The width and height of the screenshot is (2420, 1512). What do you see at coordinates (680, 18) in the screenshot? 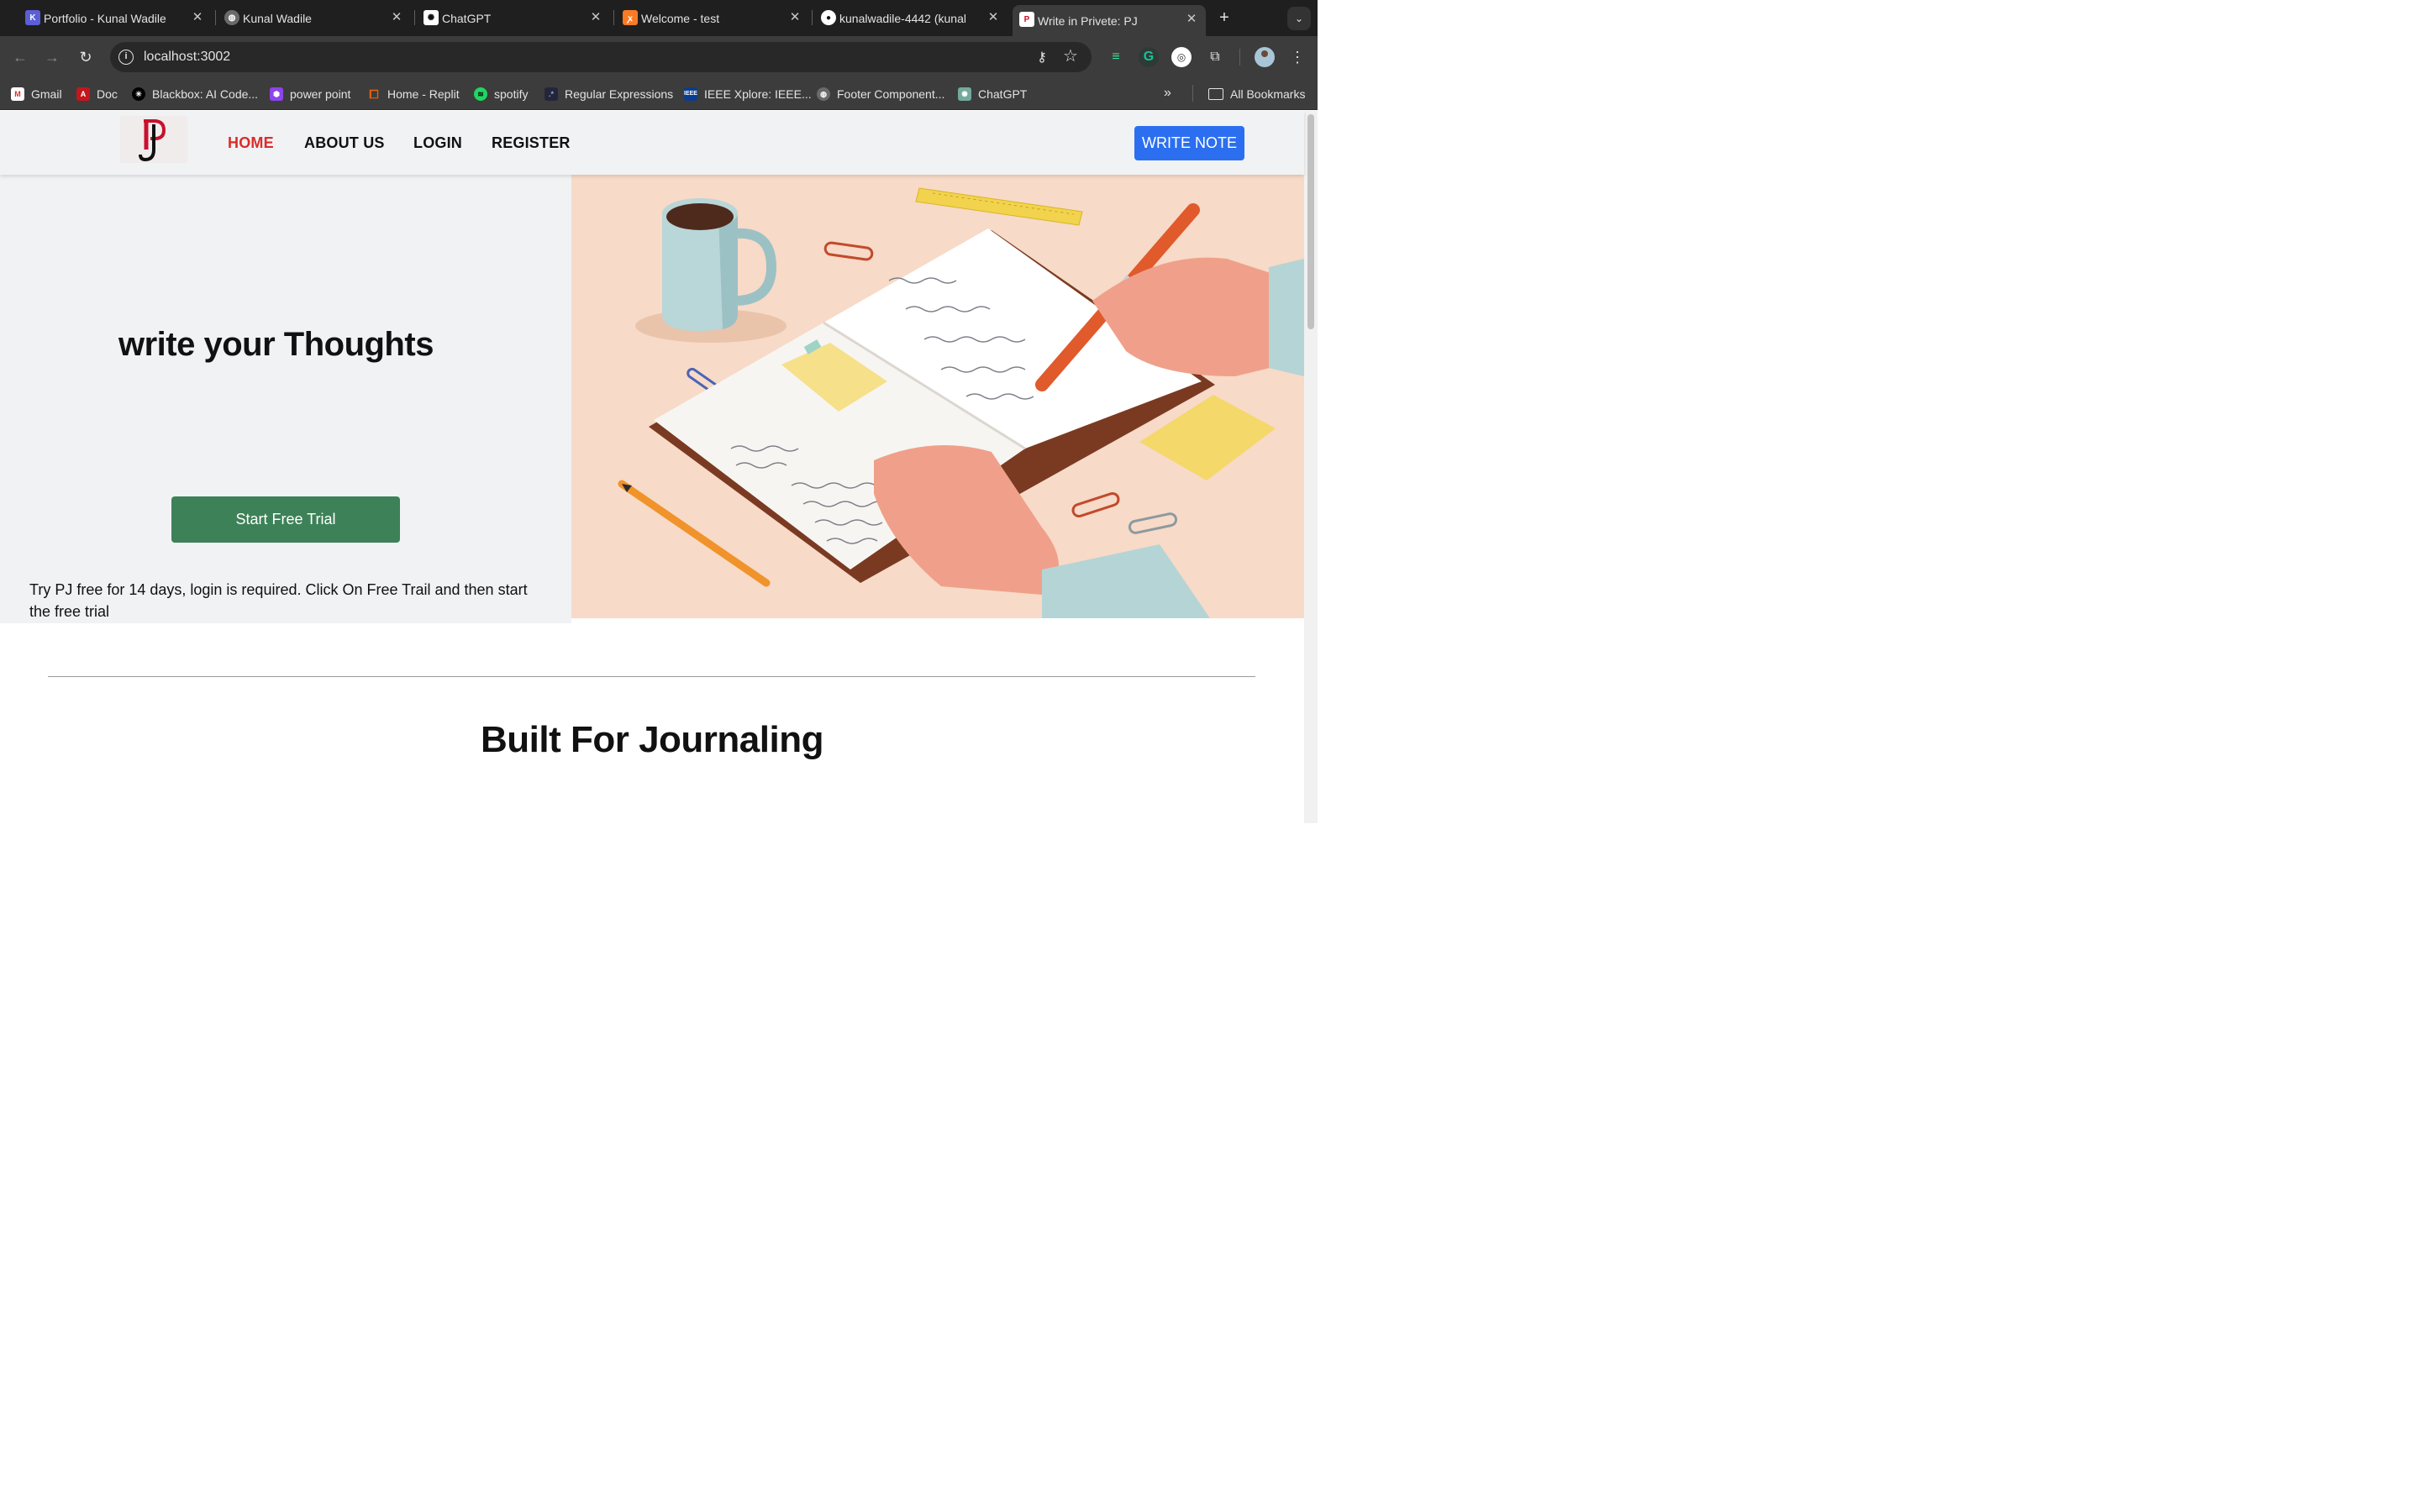
I see `tab-title: Welcome - test` at bounding box center [680, 18].